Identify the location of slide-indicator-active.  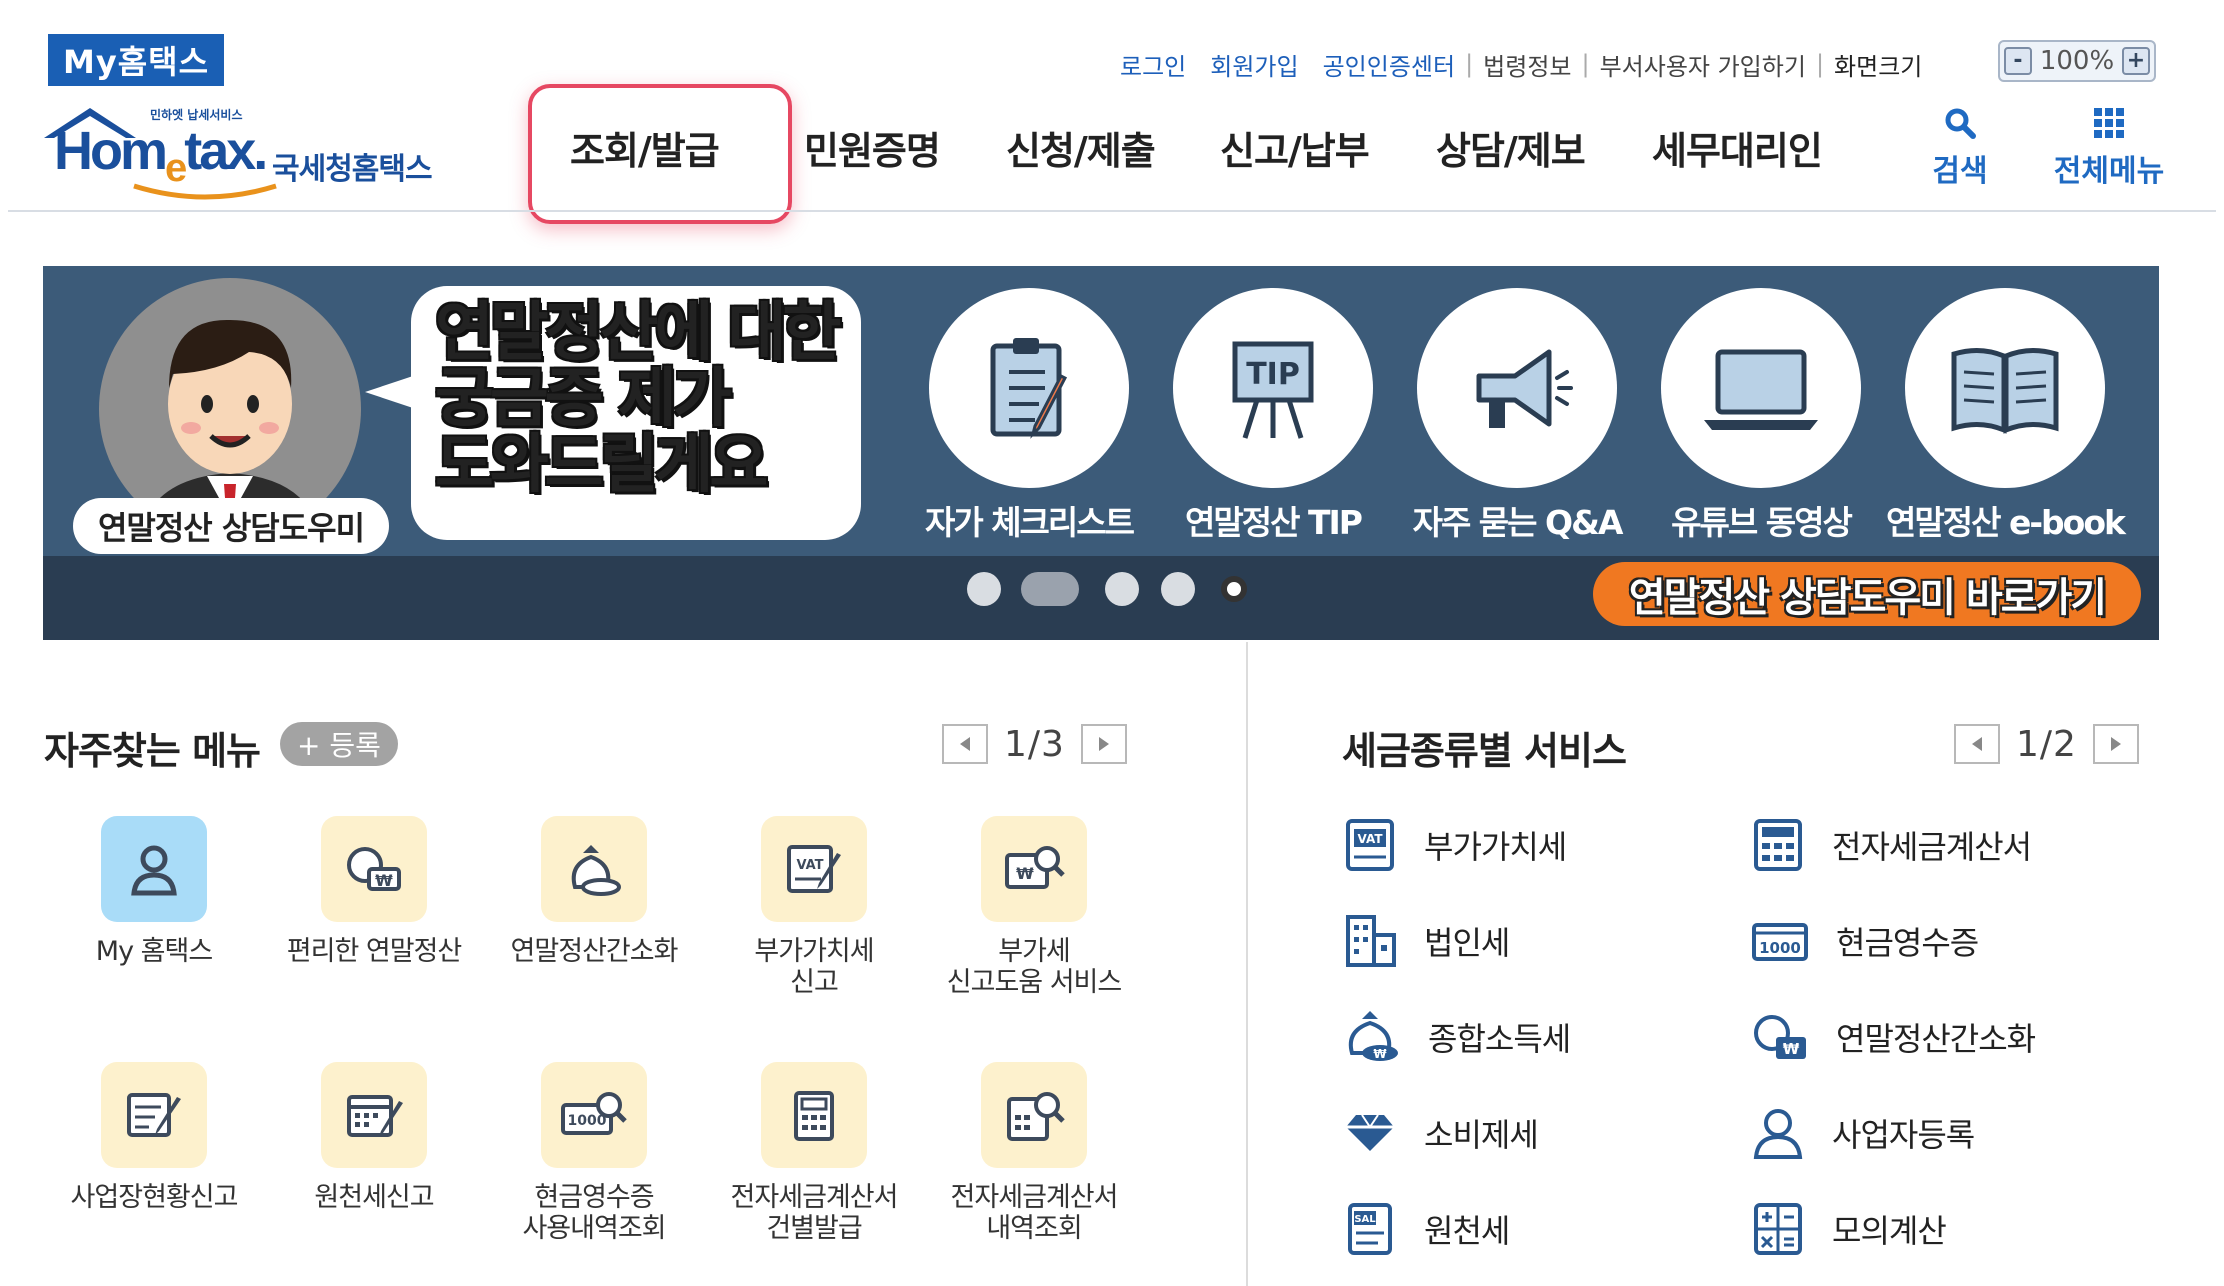
(1050, 589).